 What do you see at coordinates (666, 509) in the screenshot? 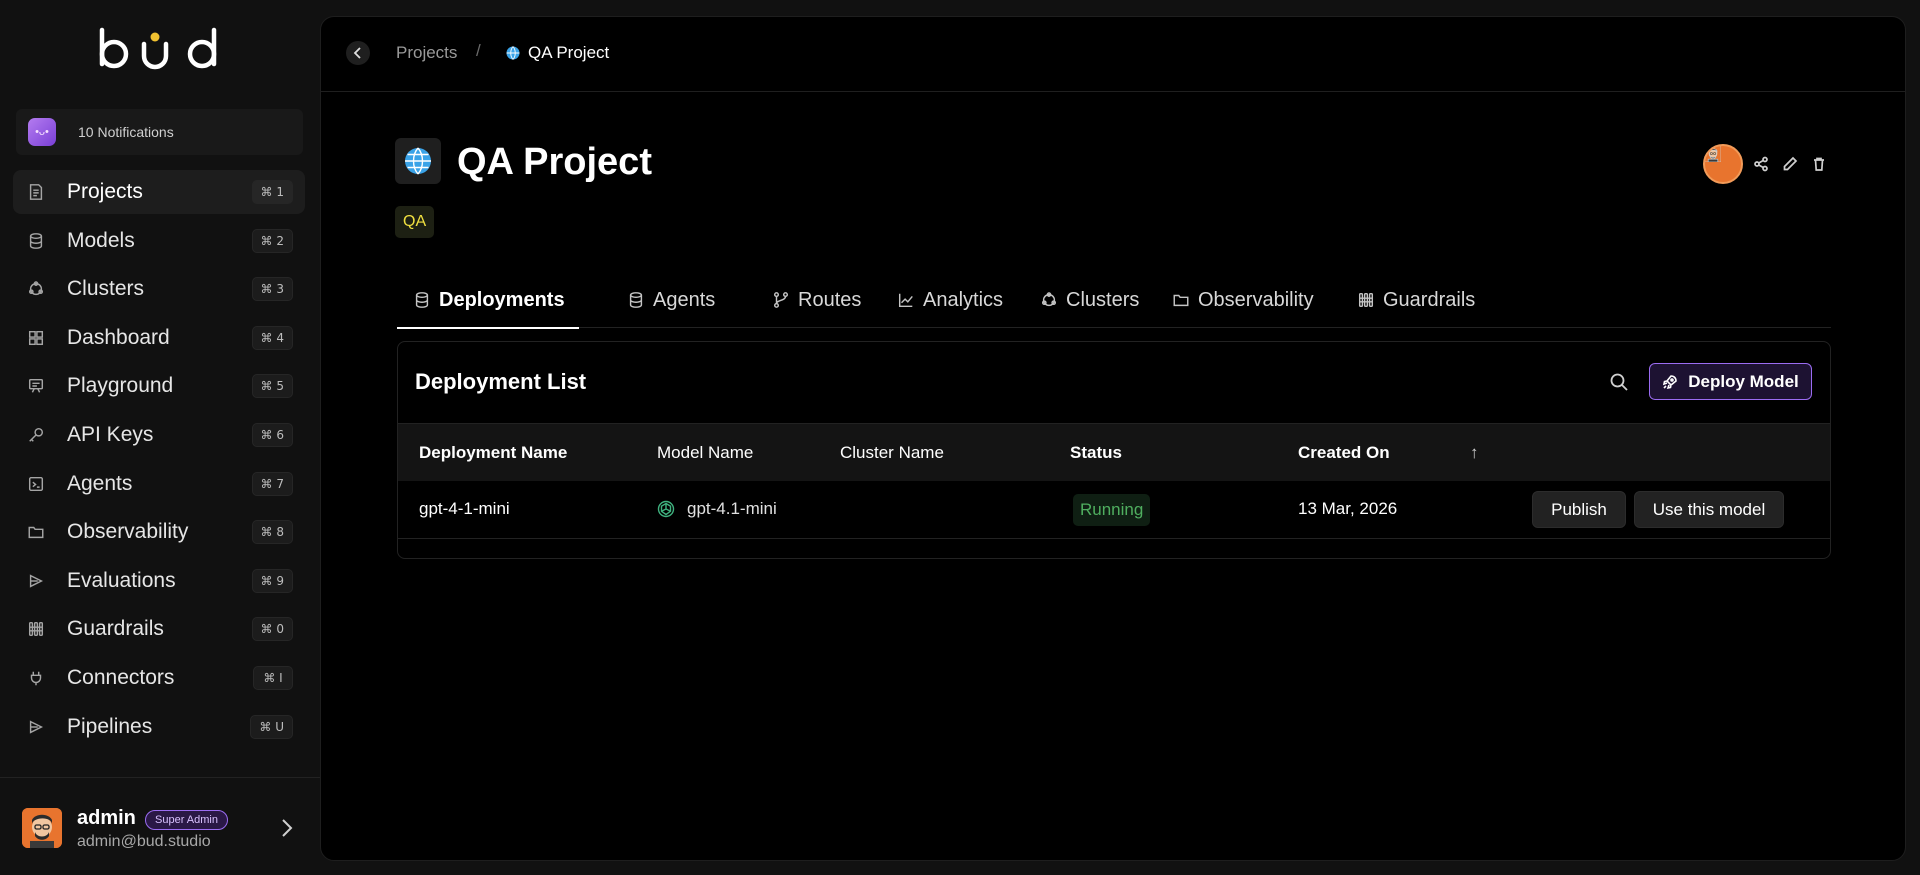
I see `openai-icon` at bounding box center [666, 509].